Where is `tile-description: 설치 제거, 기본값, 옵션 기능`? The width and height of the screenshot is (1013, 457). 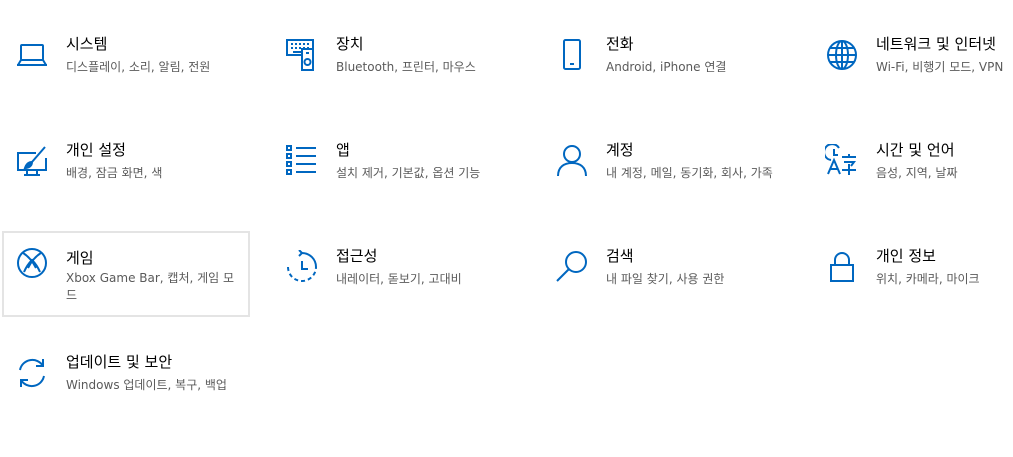
tile-description: 설치 제거, 기본값, 옵션 기능 is located at coordinates (408, 173).